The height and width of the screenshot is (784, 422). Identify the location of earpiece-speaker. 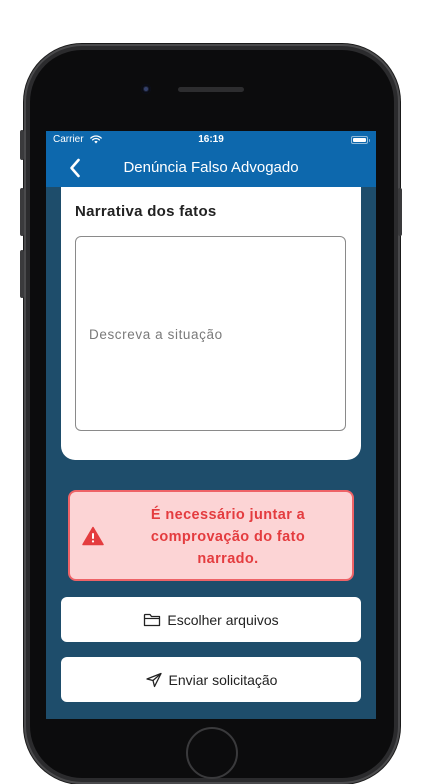
(211, 89).